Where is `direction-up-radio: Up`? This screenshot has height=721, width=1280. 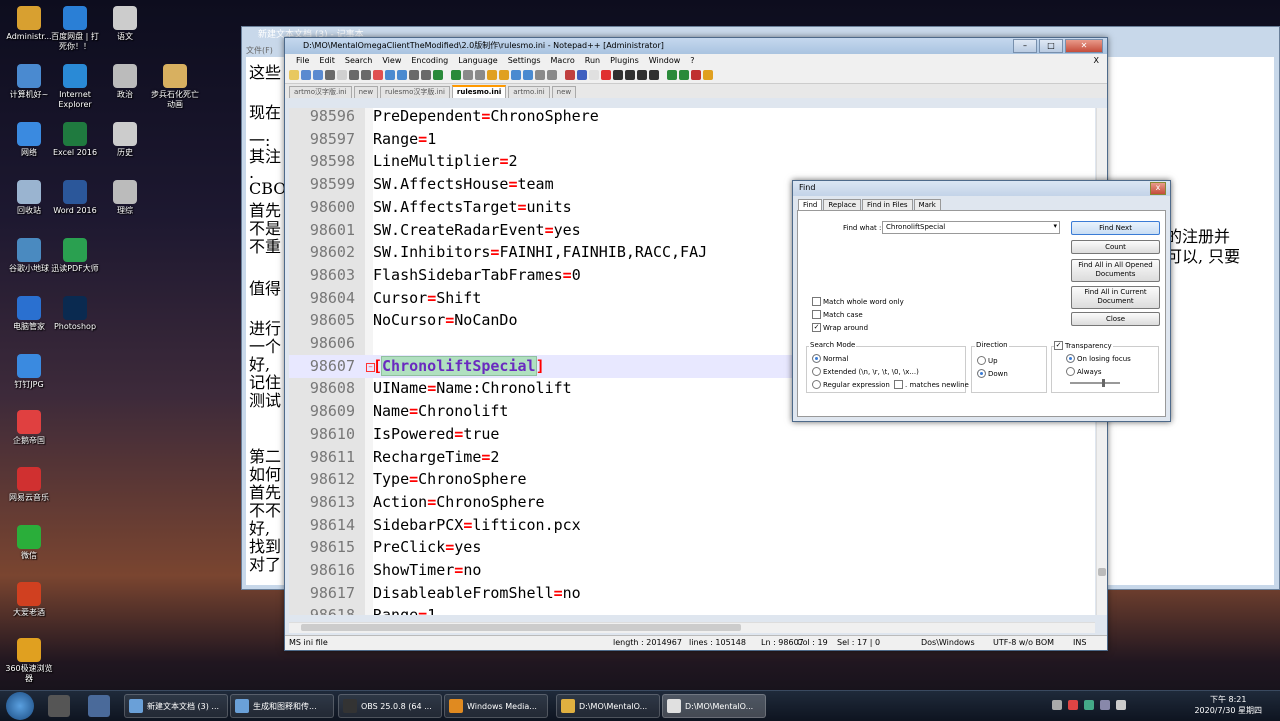 direction-up-radio: Up is located at coordinates (987, 360).